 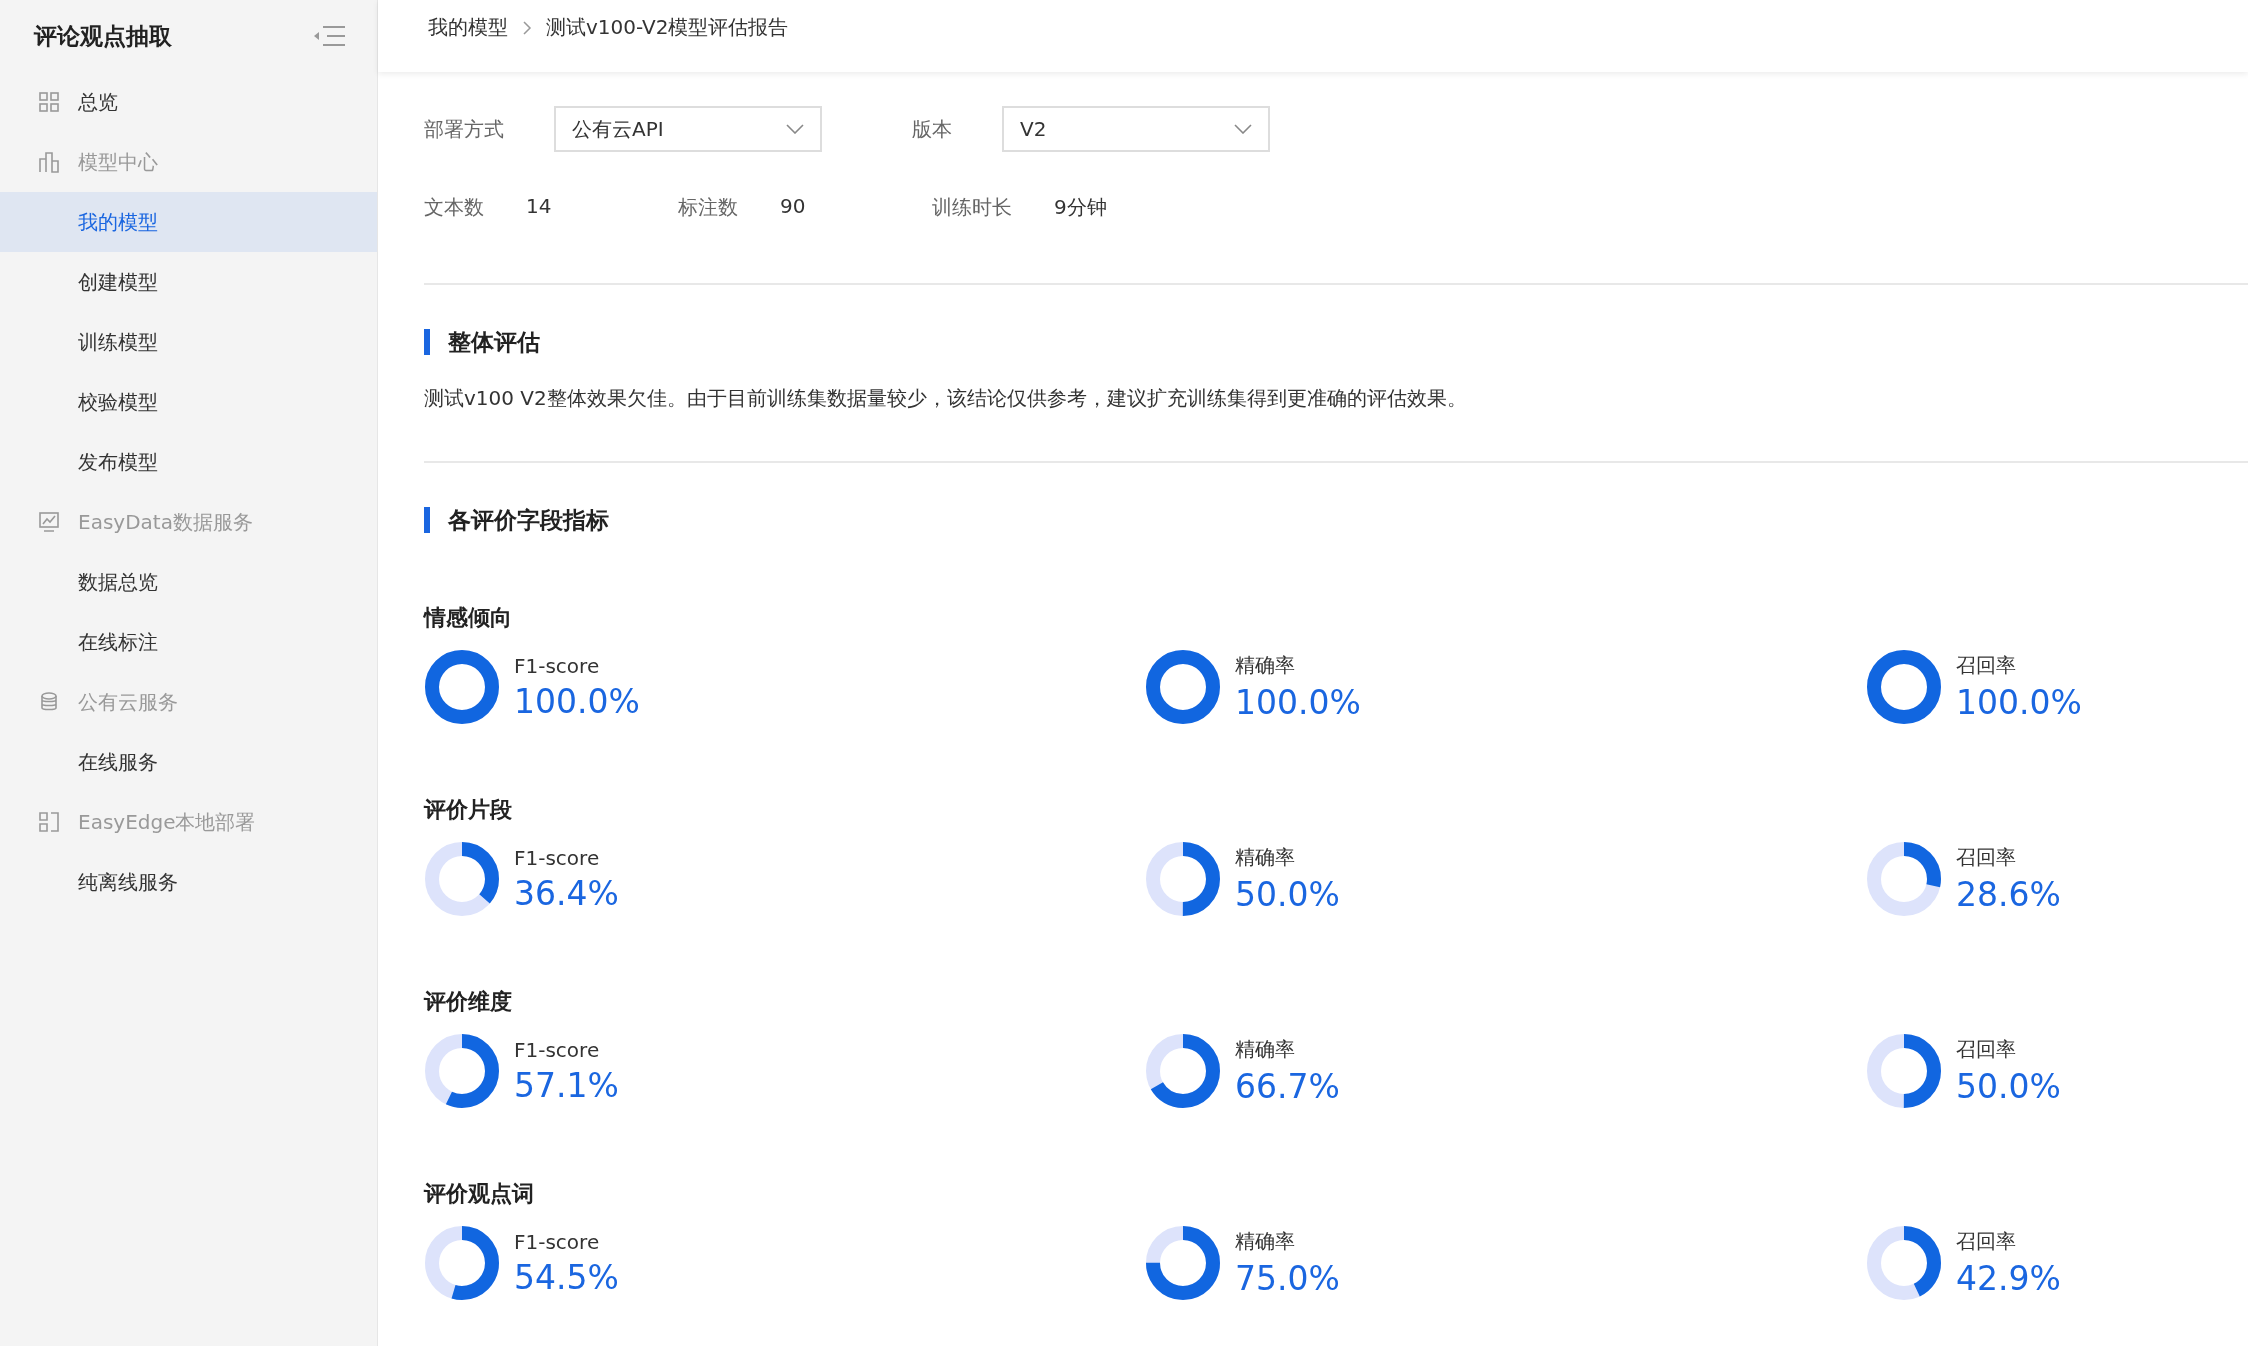 I want to click on breadcrumb-item: 我的模型, so click(x=468, y=27).